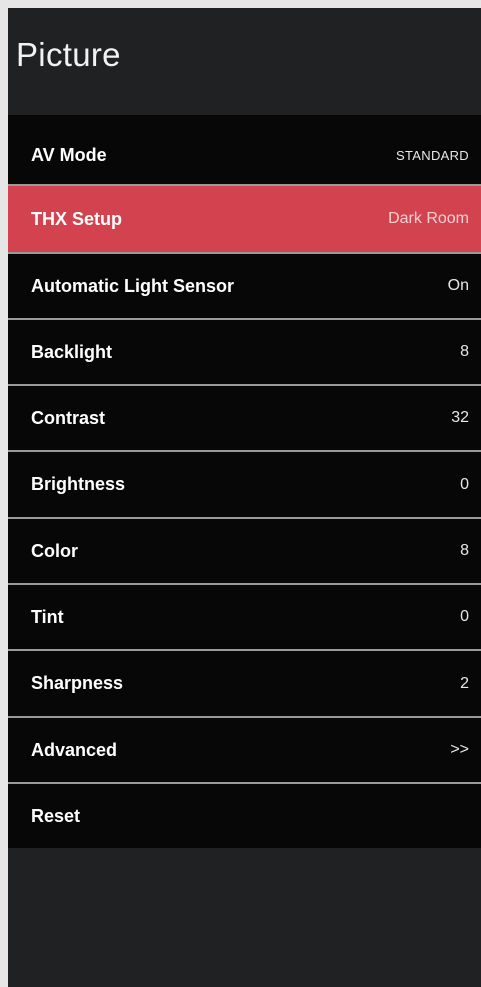 The width and height of the screenshot is (481, 987). I want to click on menu-item-brightness: Brightness 0, so click(244, 484).